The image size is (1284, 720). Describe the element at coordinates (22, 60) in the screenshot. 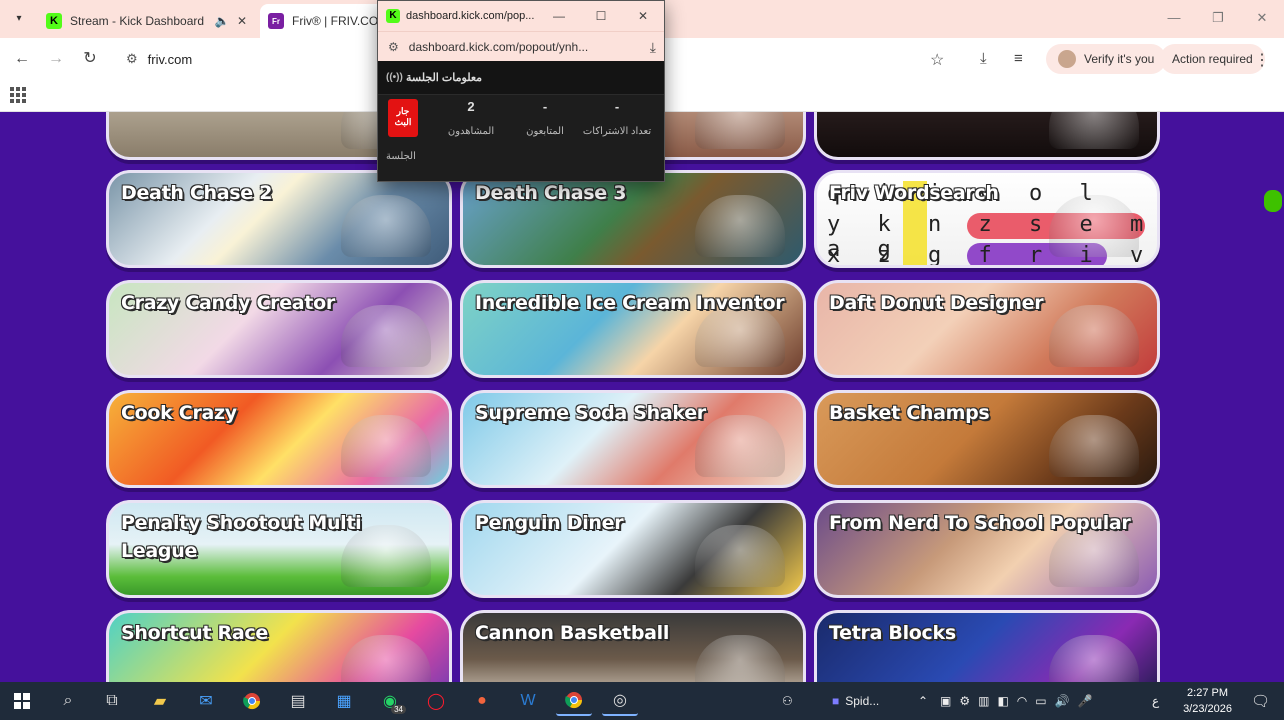

I see `back-arrow-icon: ←` at that location.